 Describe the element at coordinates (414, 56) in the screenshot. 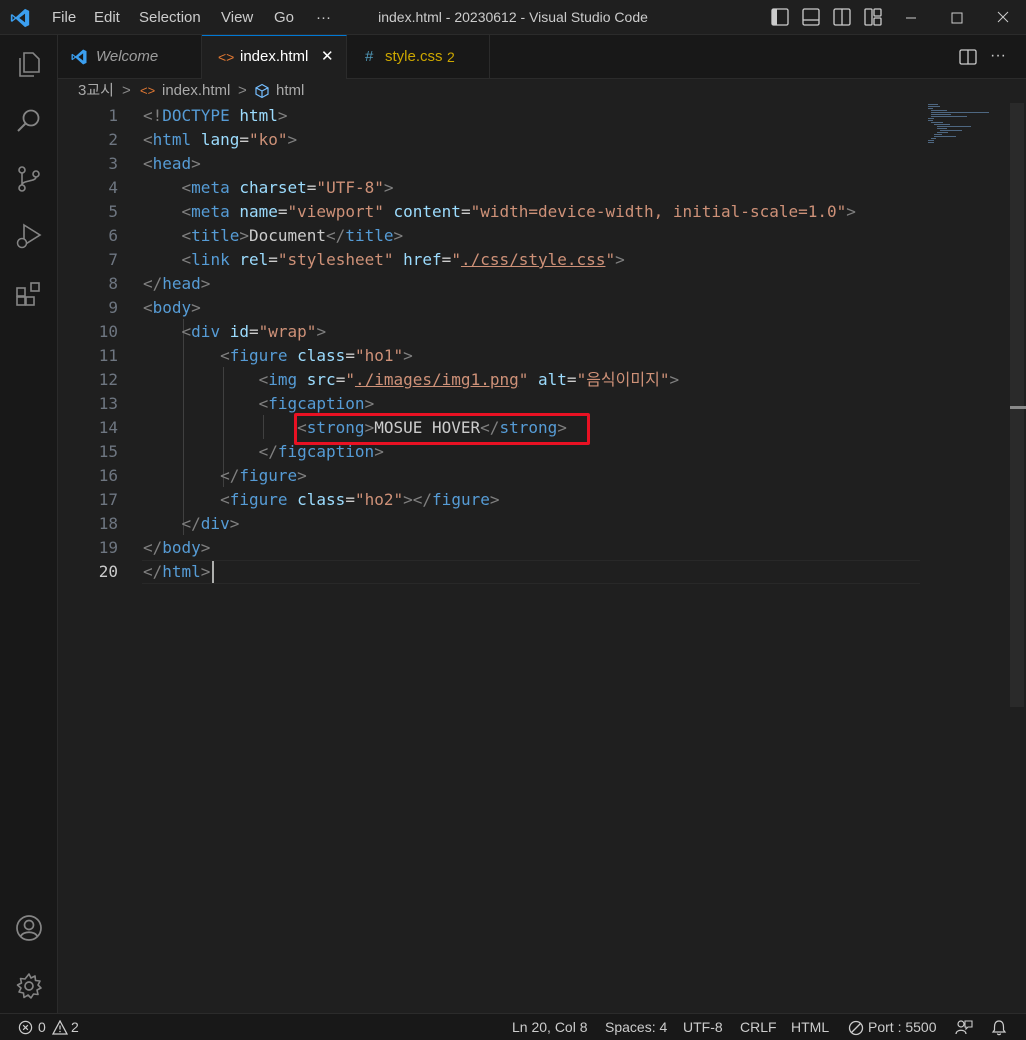

I see `tab-style-label: style.css` at that location.